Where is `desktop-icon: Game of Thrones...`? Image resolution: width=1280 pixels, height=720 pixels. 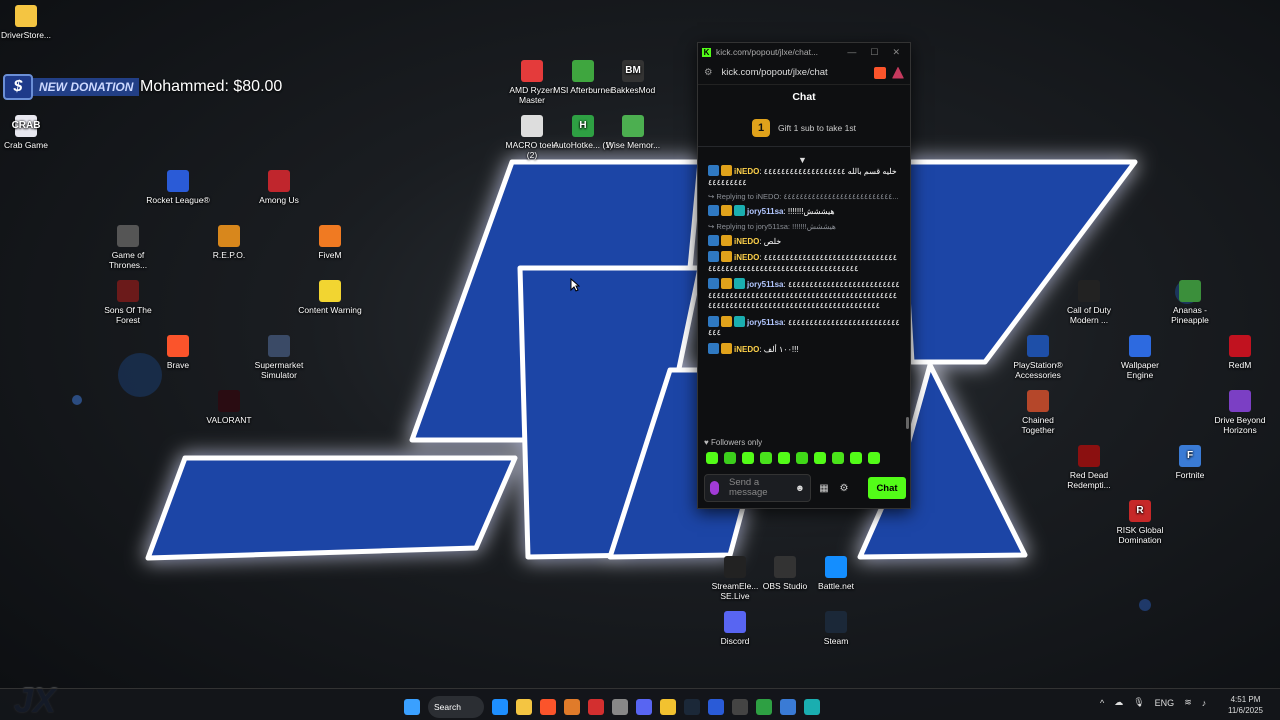
desktop-icon: Game of Thrones... is located at coordinates (128, 247).